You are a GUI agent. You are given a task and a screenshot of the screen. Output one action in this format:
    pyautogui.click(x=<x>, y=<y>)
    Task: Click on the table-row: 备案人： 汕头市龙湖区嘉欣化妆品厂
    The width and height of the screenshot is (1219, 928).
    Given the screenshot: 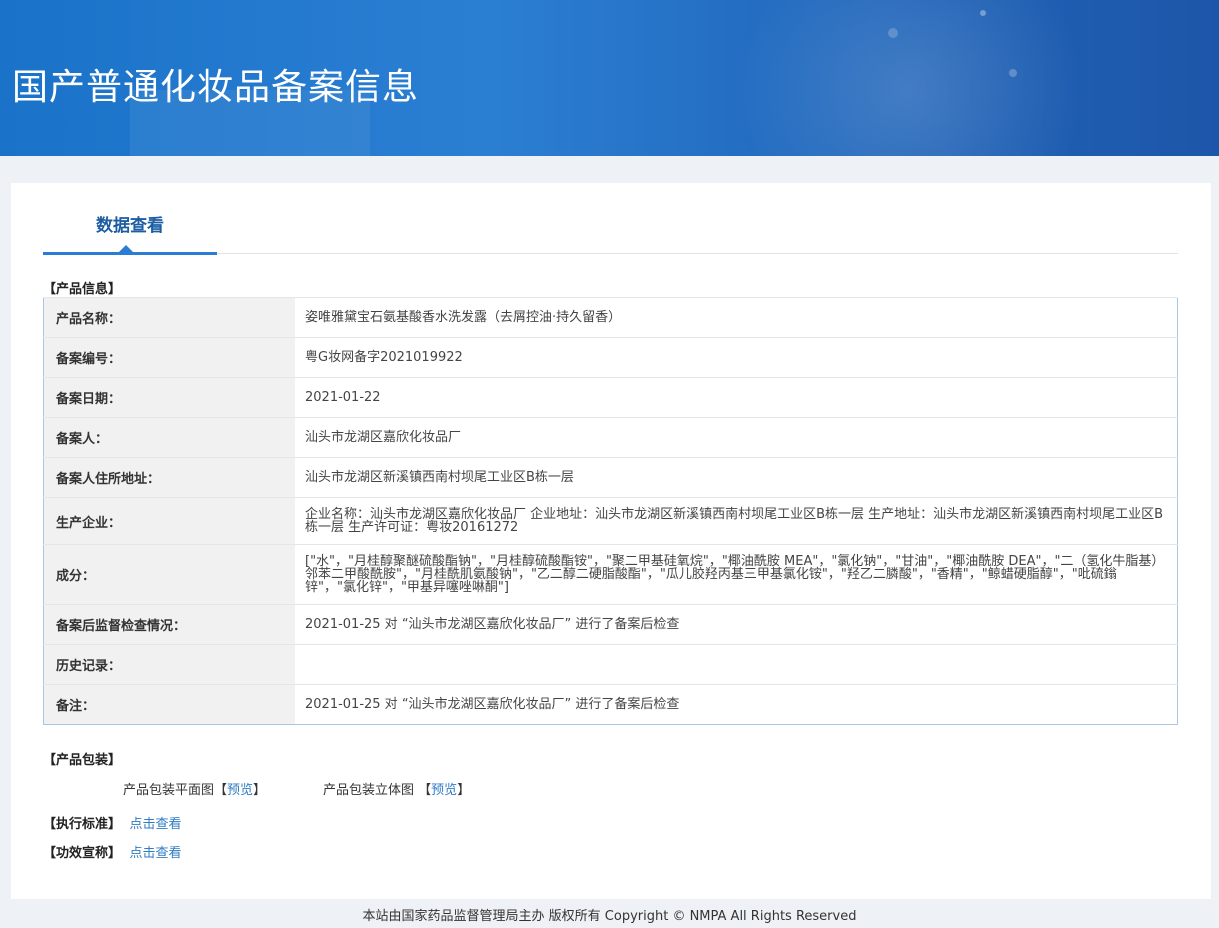 What is the action you would take?
    pyautogui.click(x=610, y=437)
    